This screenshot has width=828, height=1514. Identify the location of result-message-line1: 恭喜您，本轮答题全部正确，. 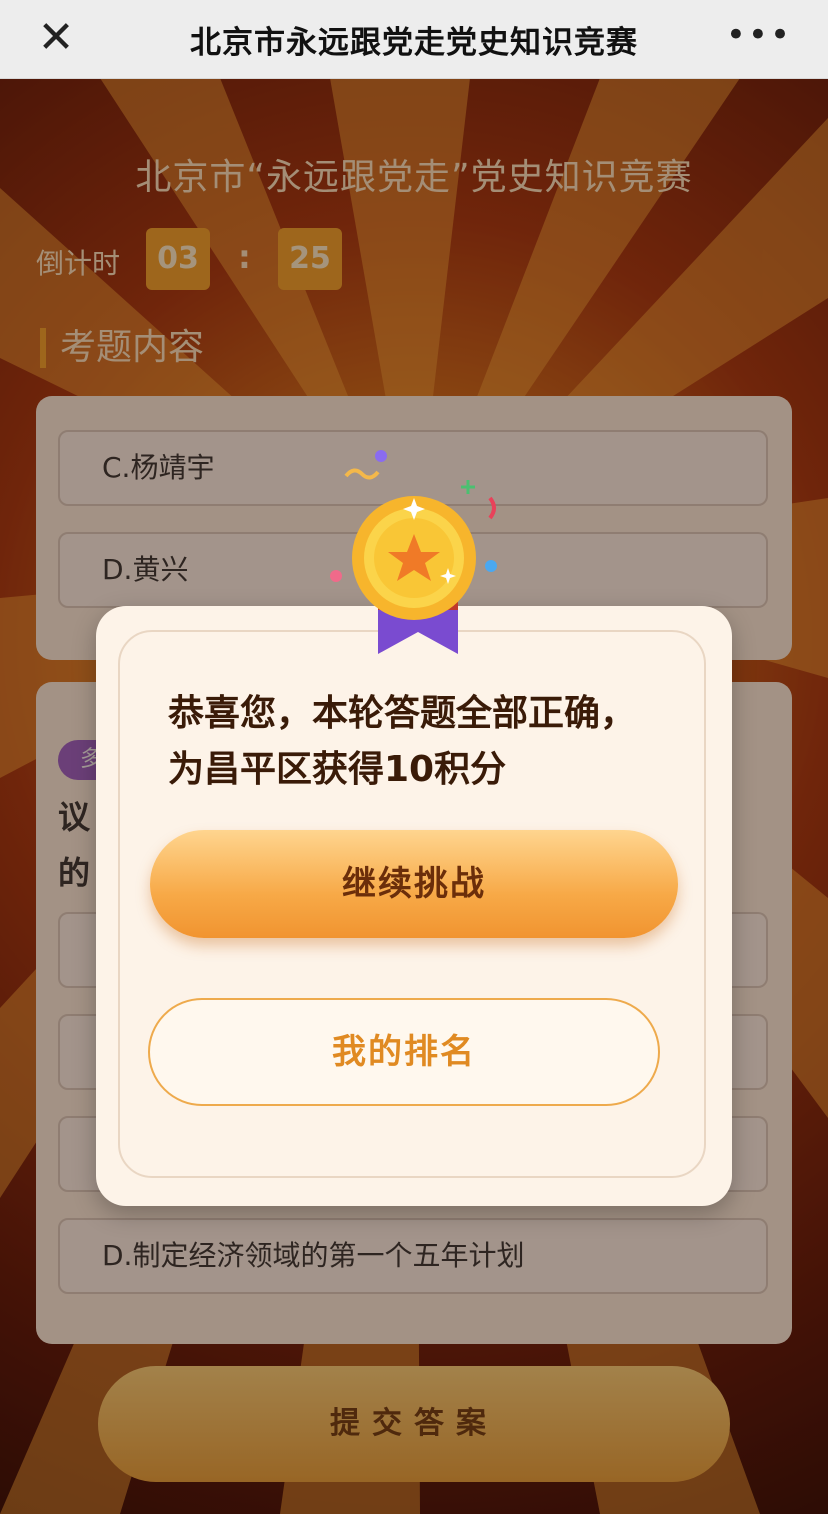
(402, 713).